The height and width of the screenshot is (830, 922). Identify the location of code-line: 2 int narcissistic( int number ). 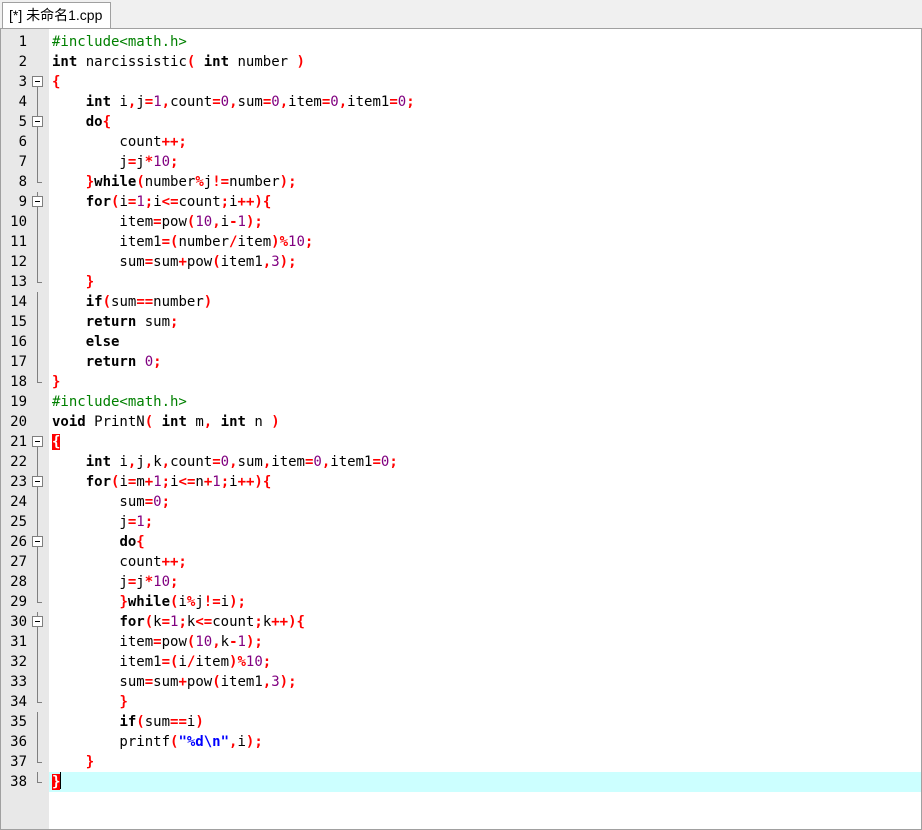
(461, 62).